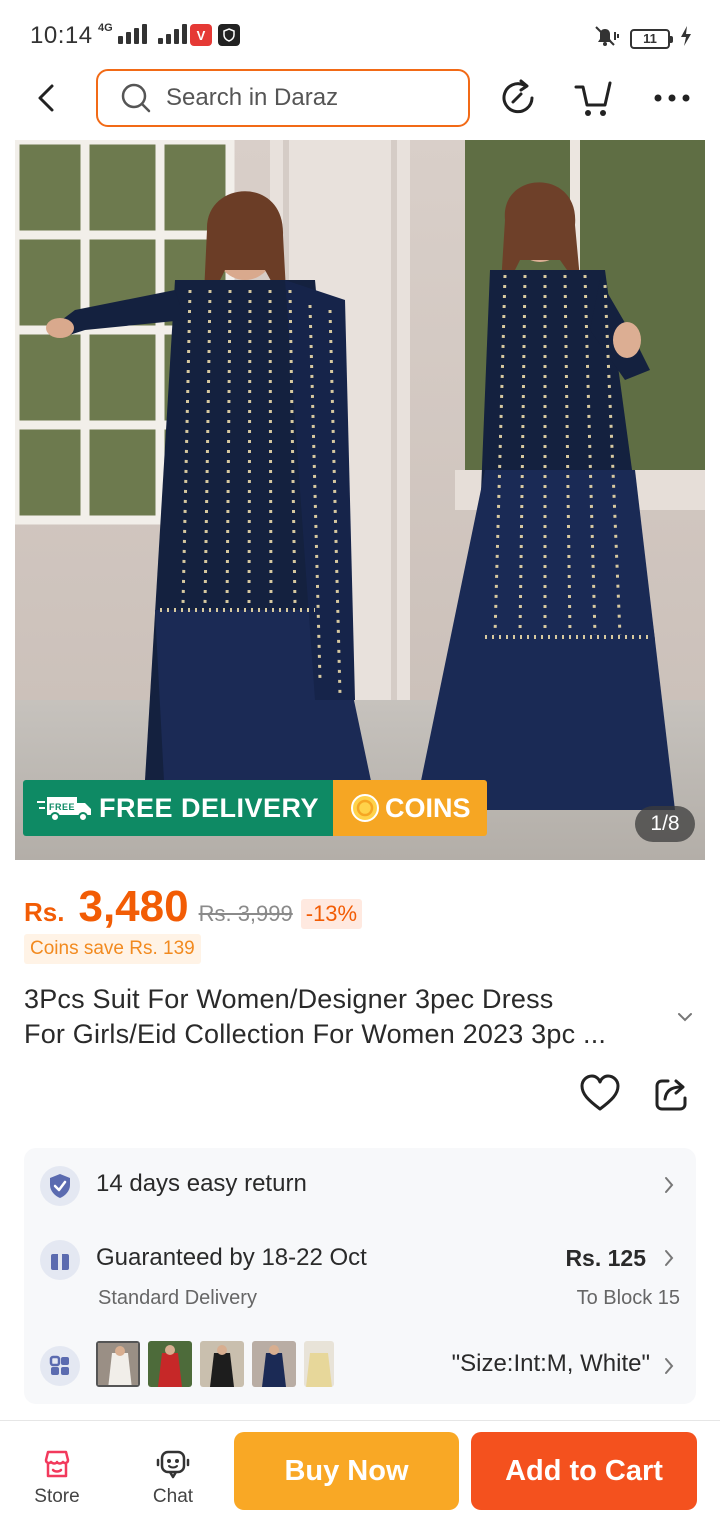 This screenshot has width=720, height=1520. What do you see at coordinates (628, 1298) in the screenshot?
I see `delivery-location: To Block 15` at bounding box center [628, 1298].